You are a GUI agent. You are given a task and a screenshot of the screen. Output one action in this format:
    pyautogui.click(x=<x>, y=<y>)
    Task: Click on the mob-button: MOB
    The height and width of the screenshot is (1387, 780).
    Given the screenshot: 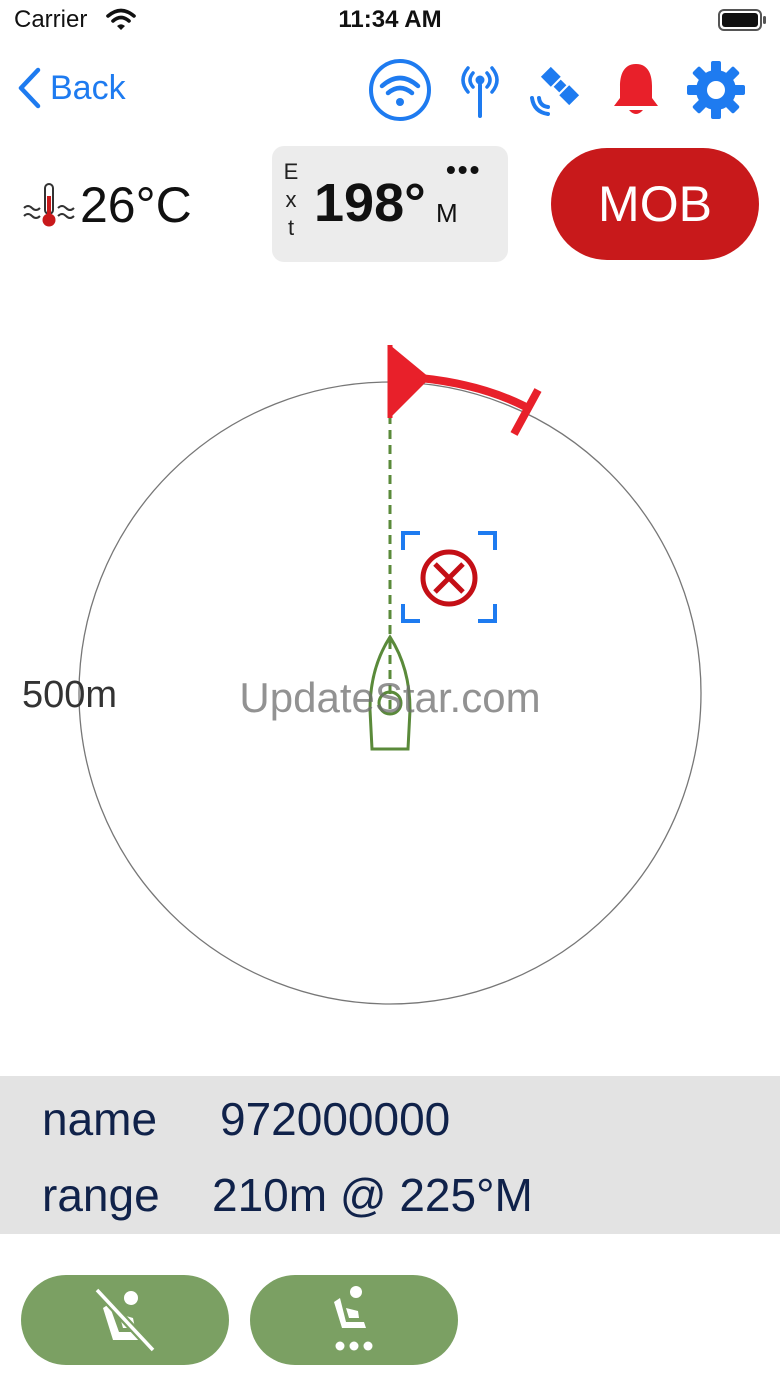 What is the action you would take?
    pyautogui.click(x=655, y=204)
    